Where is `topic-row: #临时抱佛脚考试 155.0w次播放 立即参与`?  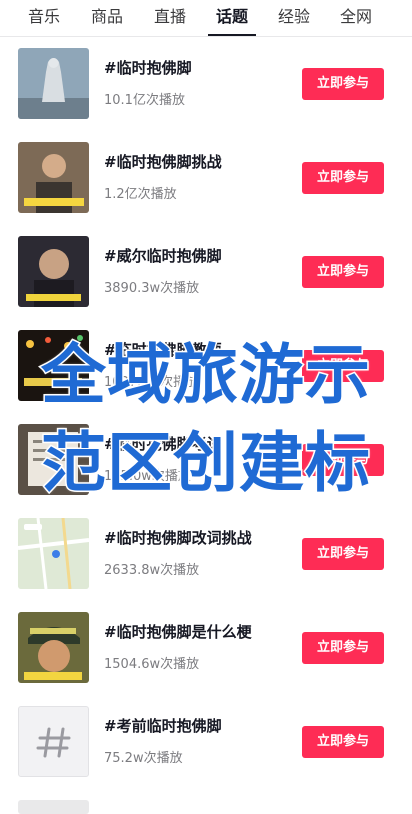 topic-row: #临时抱佛脚考试 155.0w次播放 立即参与 is located at coordinates (206, 460).